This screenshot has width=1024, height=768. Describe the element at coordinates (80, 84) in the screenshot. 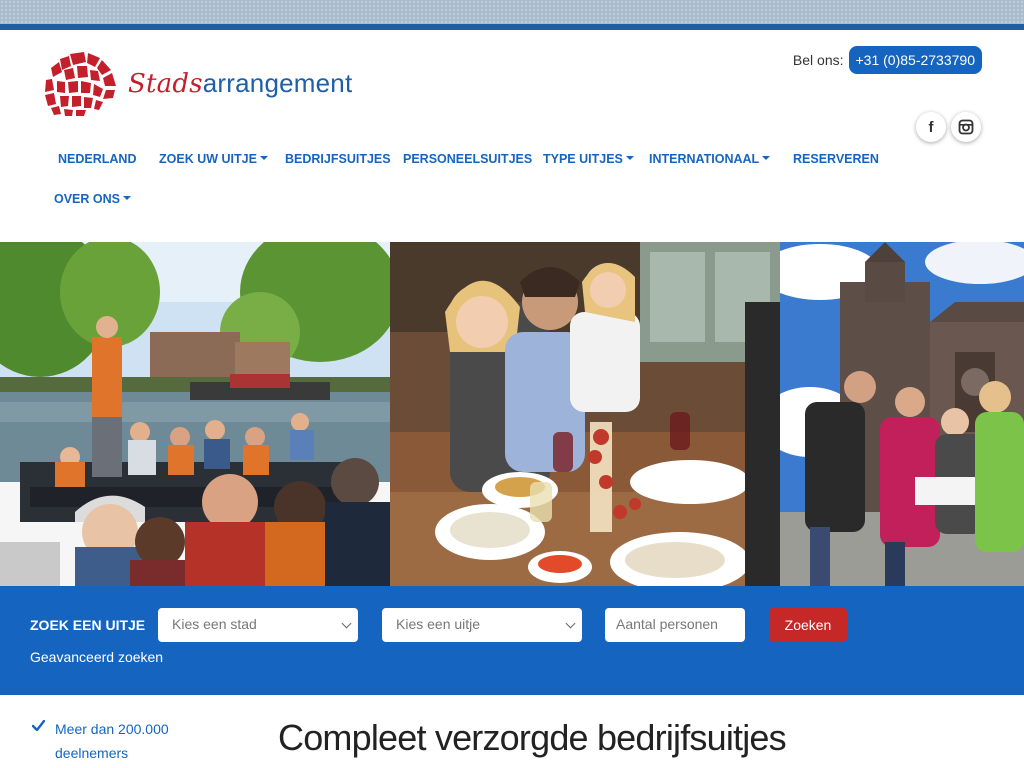

I see `red-mosaic-circle-icon` at that location.